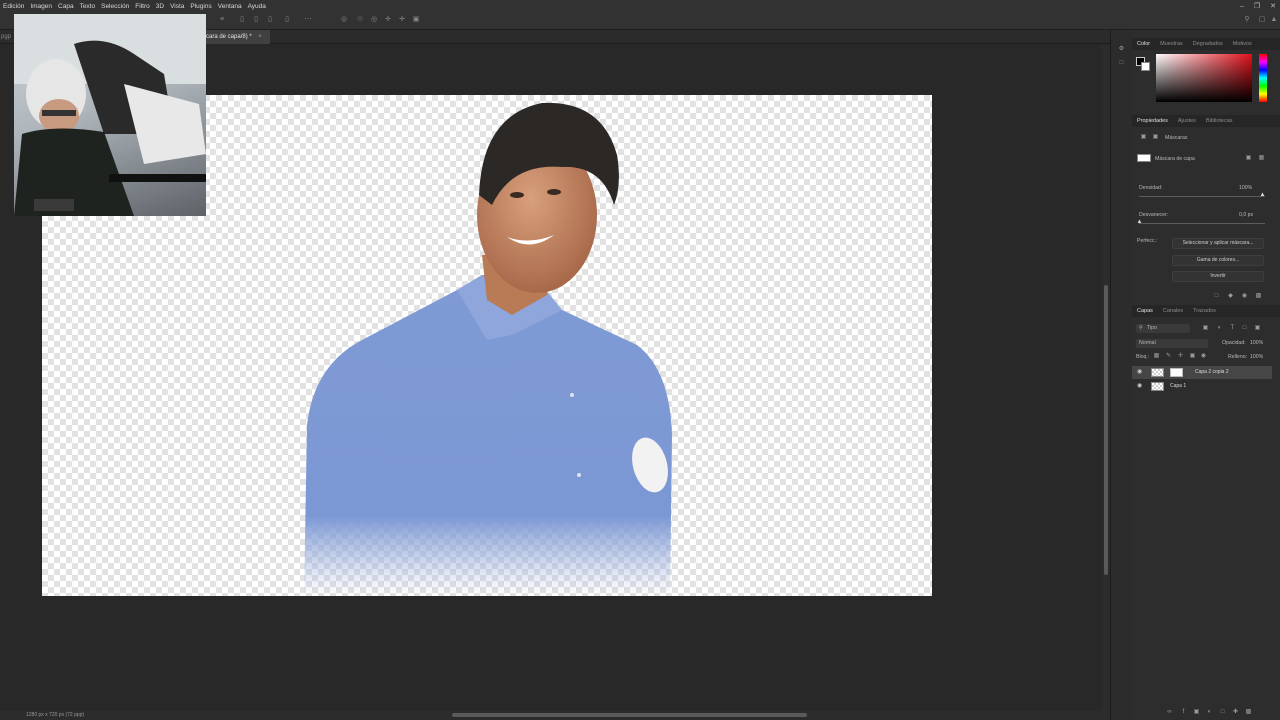  I want to click on close-tab-icon: ×, so click(260, 37).